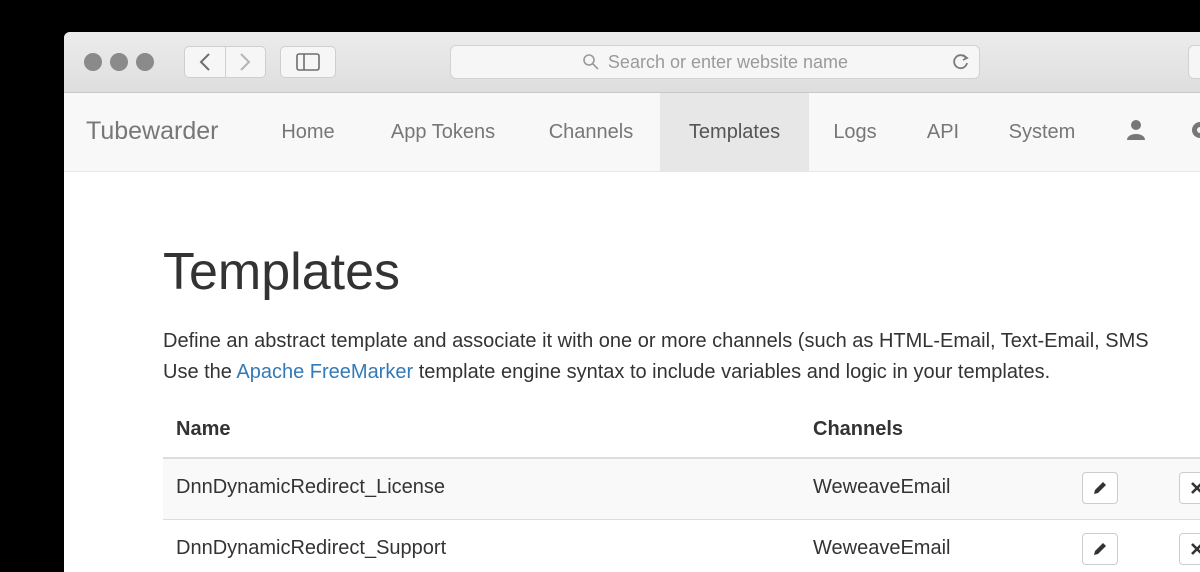  What do you see at coordinates (203, 429) in the screenshot?
I see `column-header-name: Name` at bounding box center [203, 429].